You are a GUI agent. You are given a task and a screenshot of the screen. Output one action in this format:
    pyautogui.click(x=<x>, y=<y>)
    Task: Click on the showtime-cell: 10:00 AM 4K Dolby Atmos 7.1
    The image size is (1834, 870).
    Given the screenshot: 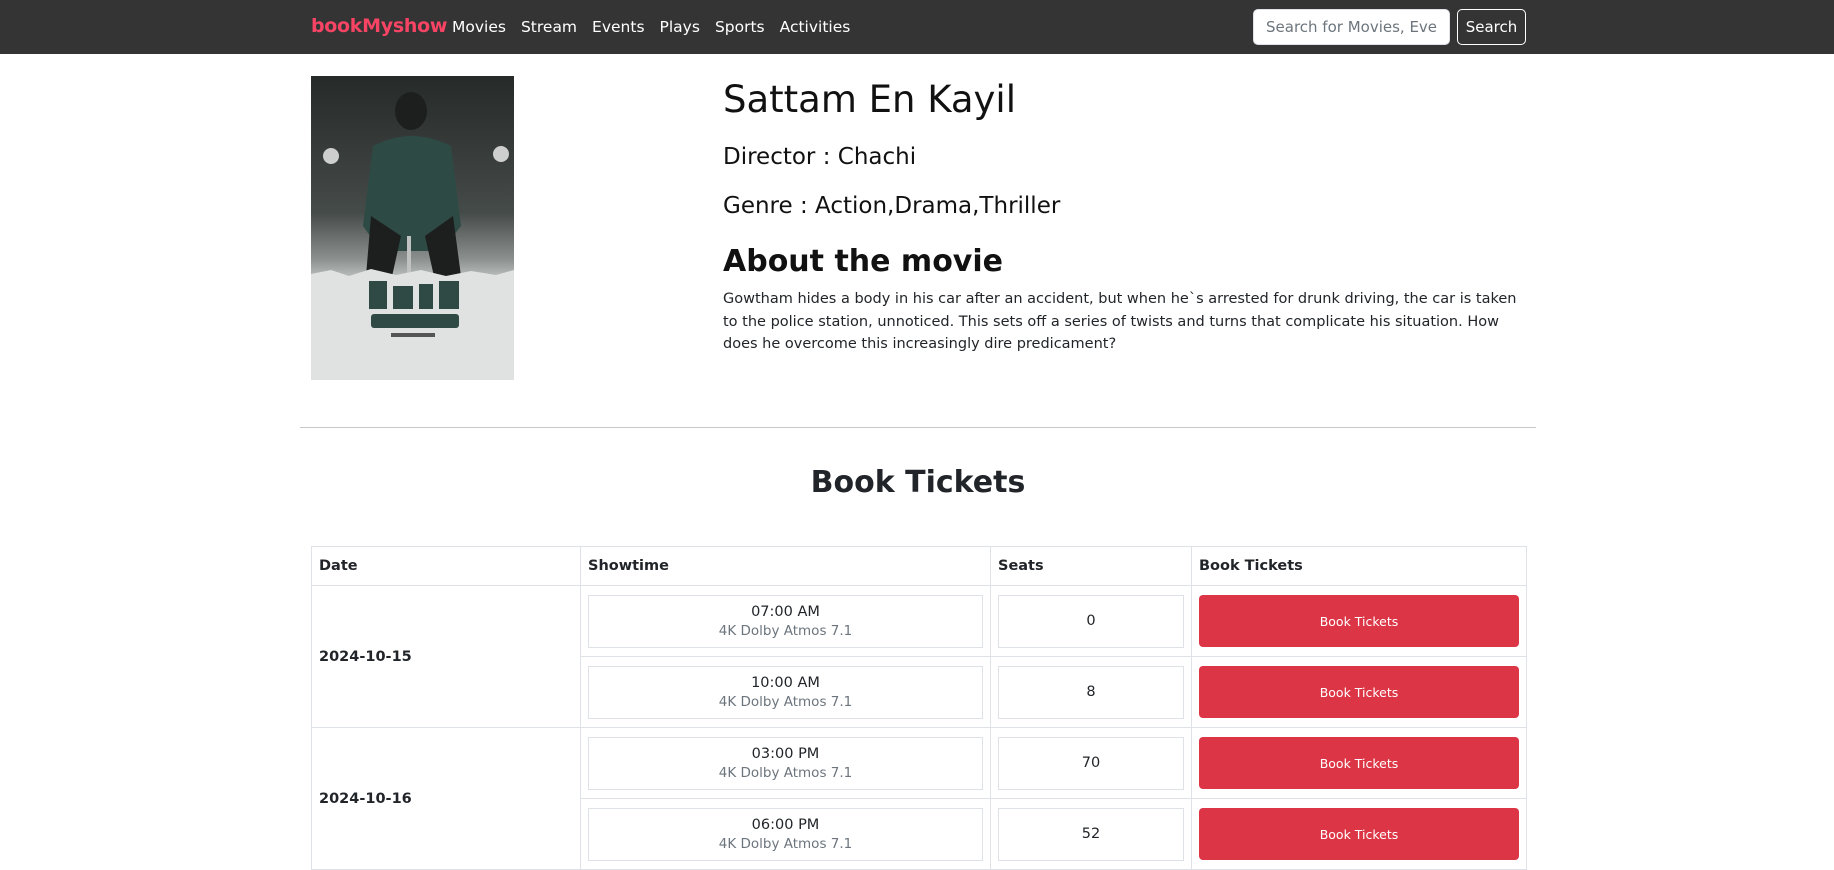 What is the action you would take?
    pyautogui.click(x=785, y=692)
    